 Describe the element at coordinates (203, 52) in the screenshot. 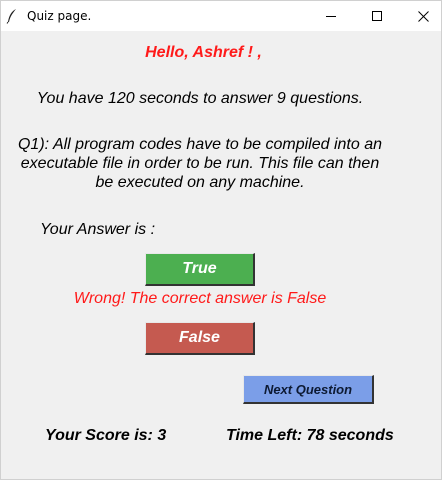

I see `greeting-label: Hello, Ashref ! ,` at that location.